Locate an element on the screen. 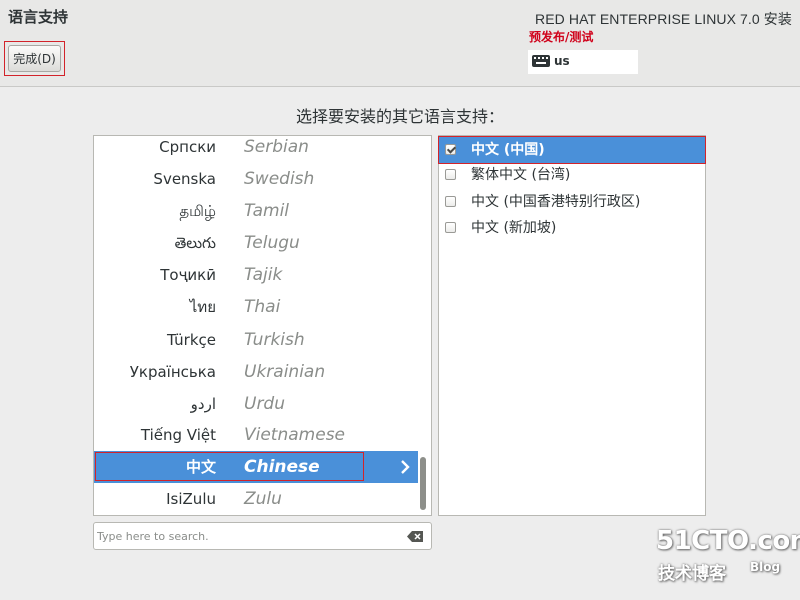  language-row: ไทย Thai is located at coordinates (256, 307).